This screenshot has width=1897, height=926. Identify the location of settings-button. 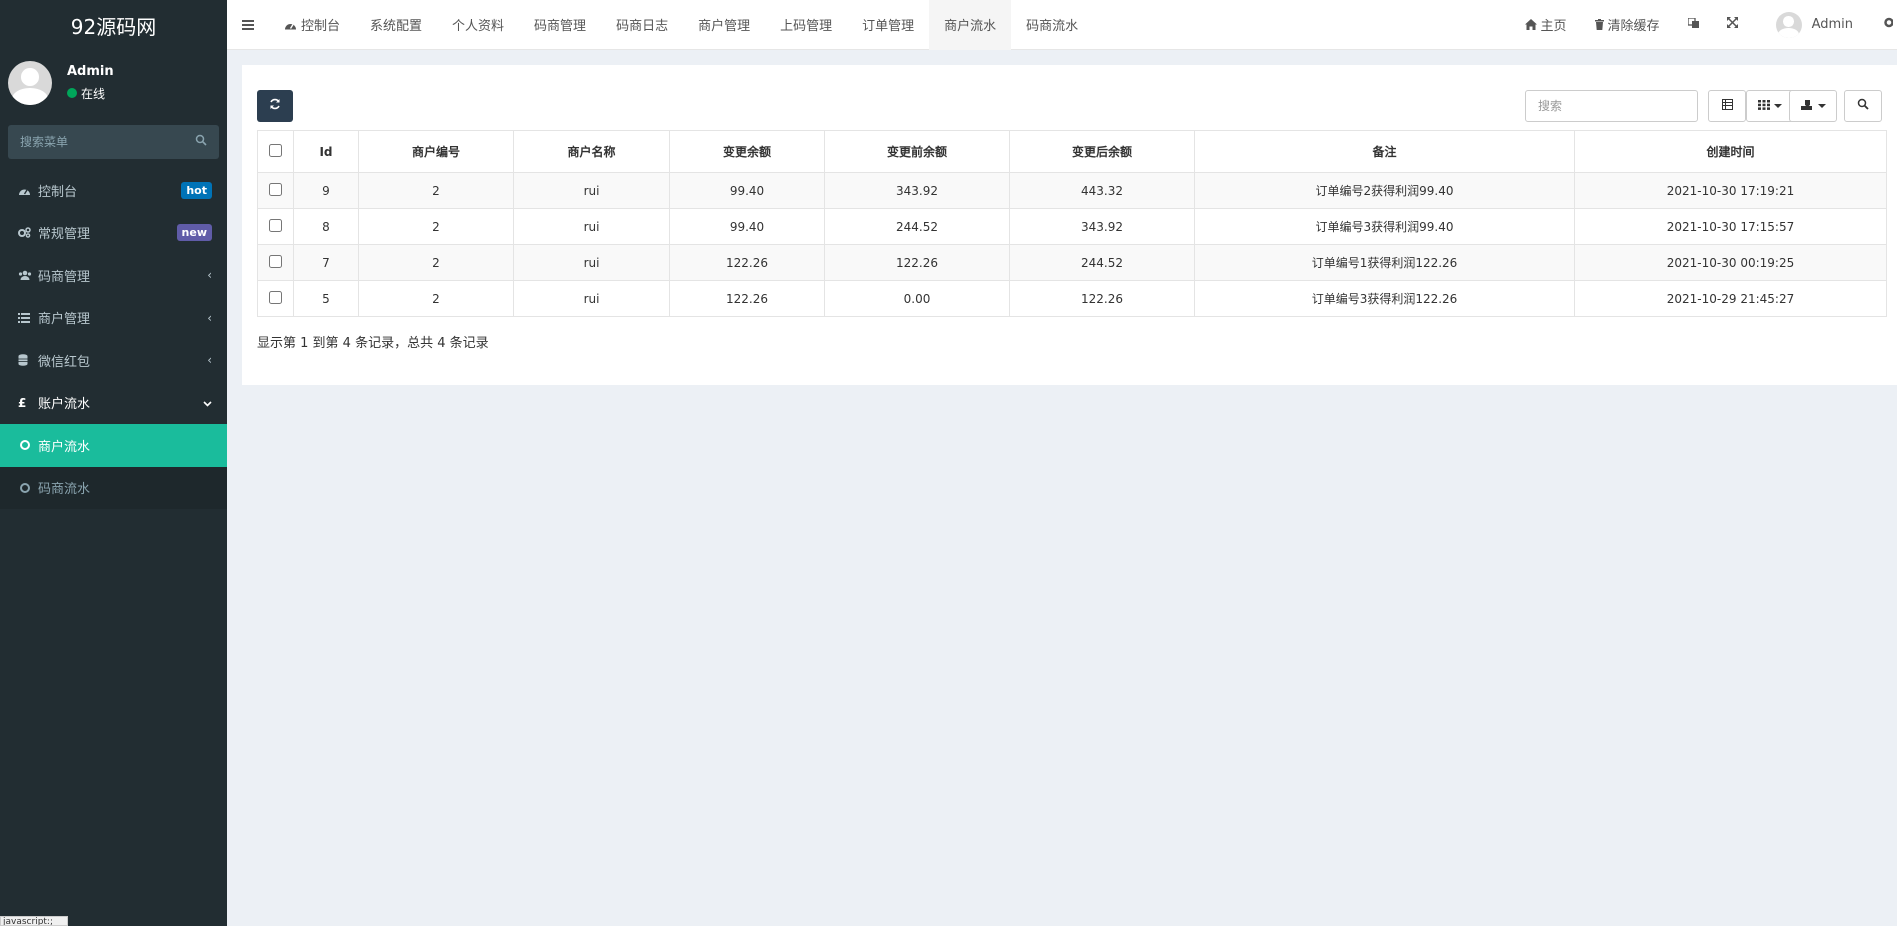
(1882, 25).